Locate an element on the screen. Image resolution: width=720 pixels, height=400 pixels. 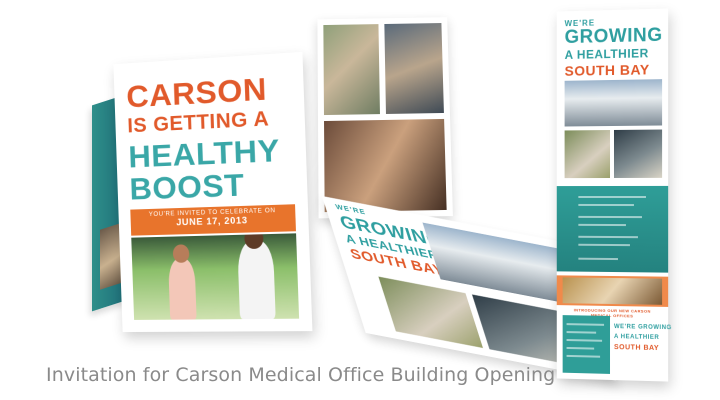
patient-exam-photo is located at coordinates (351, 70).